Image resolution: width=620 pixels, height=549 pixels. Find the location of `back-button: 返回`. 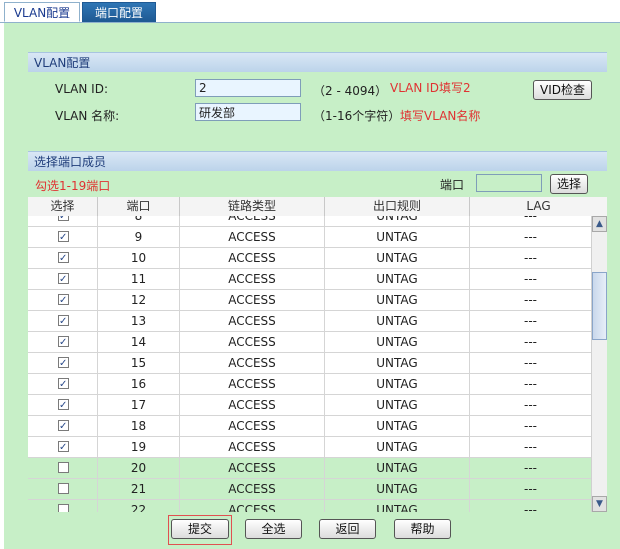

back-button: 返回 is located at coordinates (347, 529).